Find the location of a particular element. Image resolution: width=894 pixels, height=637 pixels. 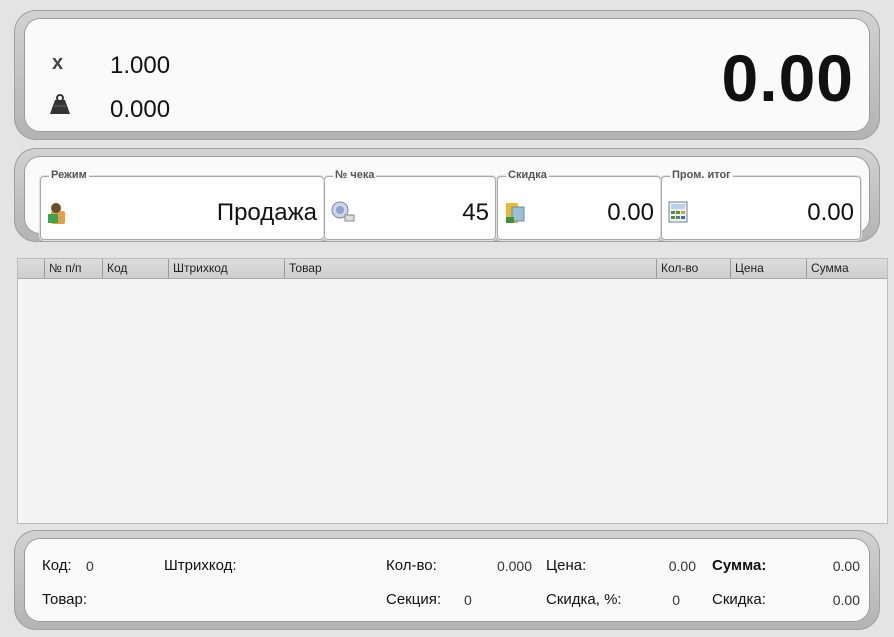

discount-label: Скидка: is located at coordinates (739, 599).